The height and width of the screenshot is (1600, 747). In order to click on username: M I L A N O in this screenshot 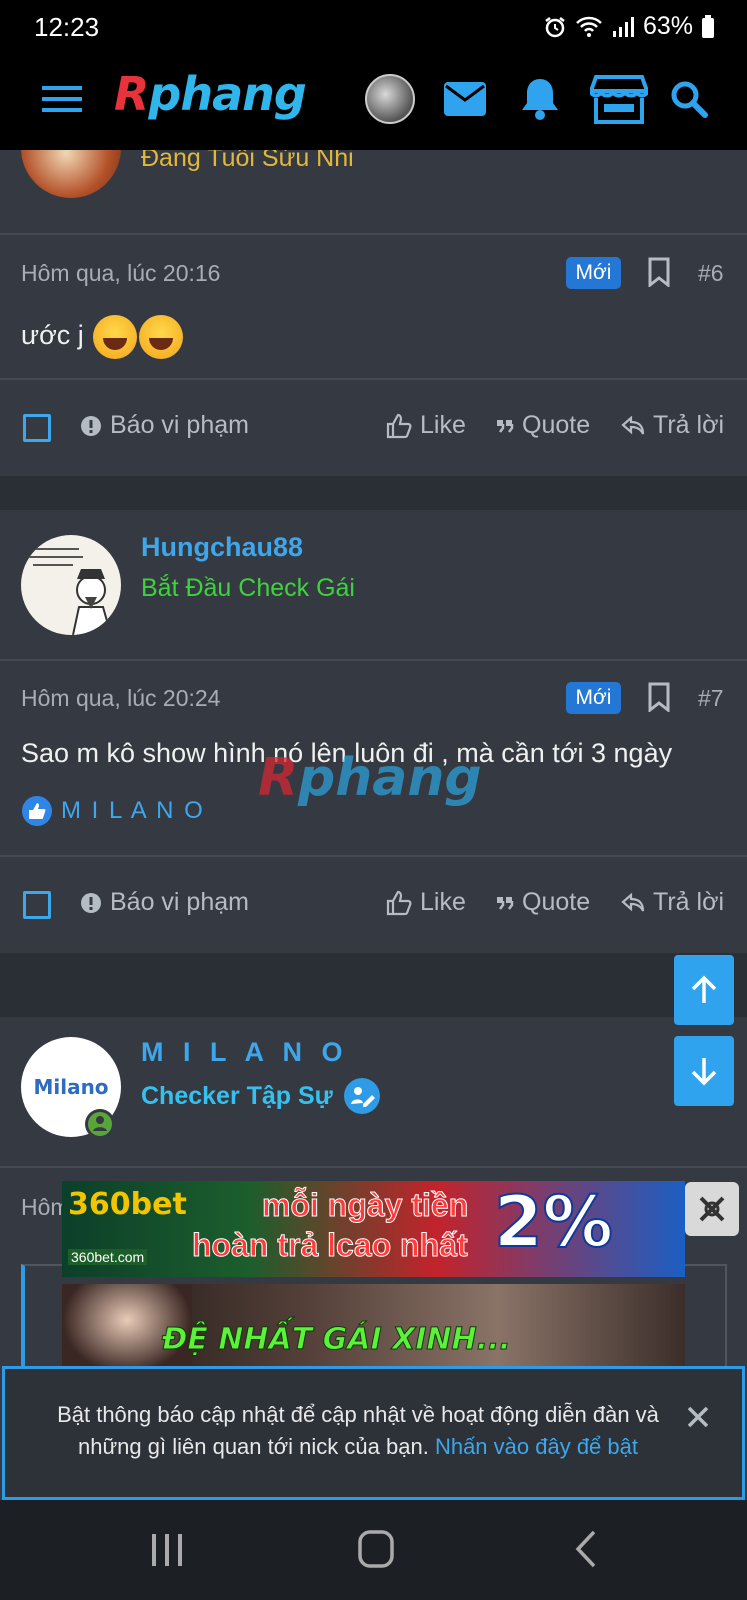, I will do `click(245, 1052)`.